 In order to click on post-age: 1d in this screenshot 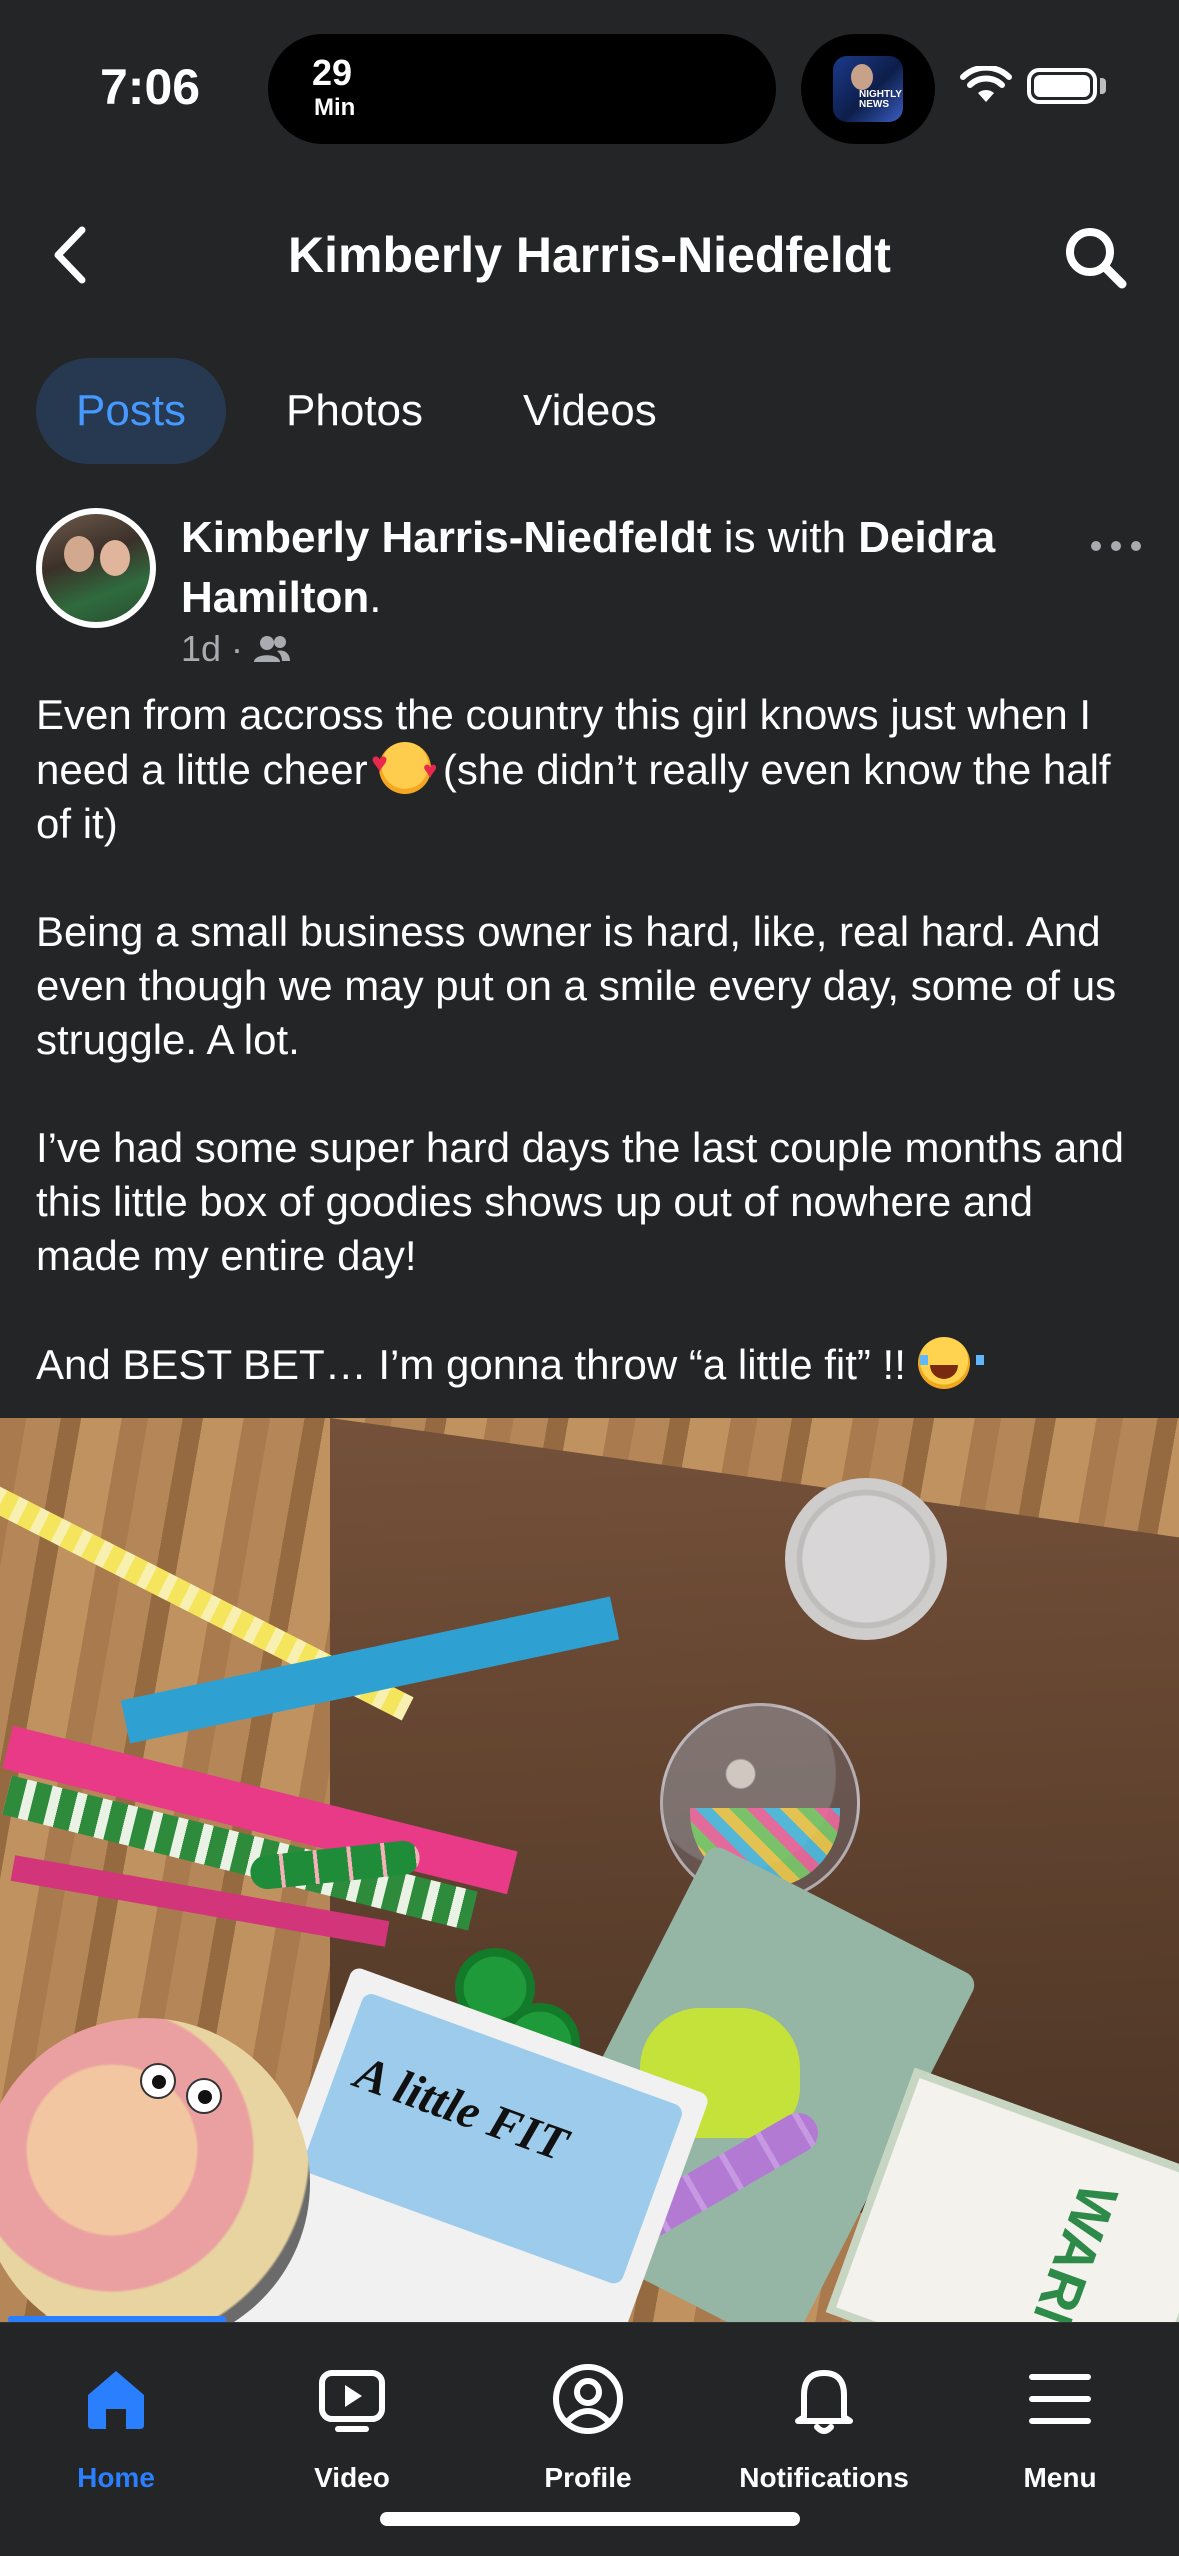, I will do `click(201, 649)`.